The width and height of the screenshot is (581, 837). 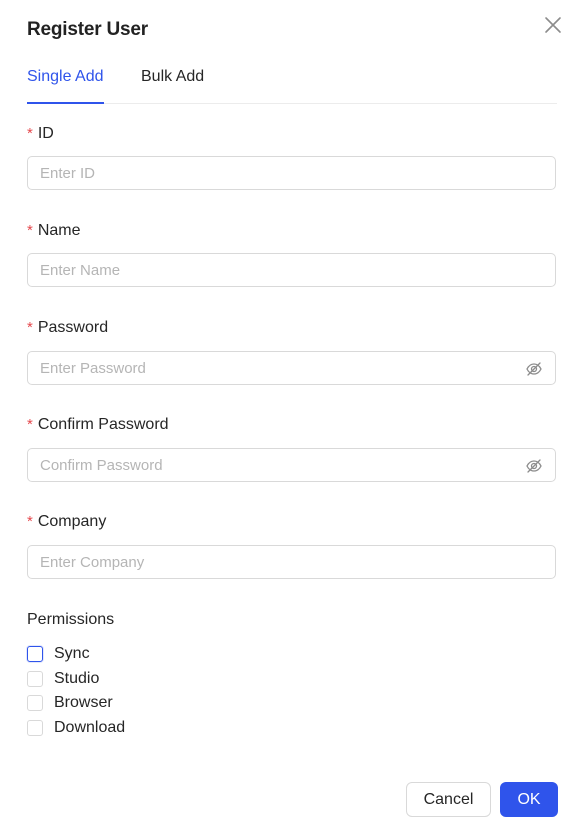 I want to click on id-field-wrapper, so click(x=291, y=173).